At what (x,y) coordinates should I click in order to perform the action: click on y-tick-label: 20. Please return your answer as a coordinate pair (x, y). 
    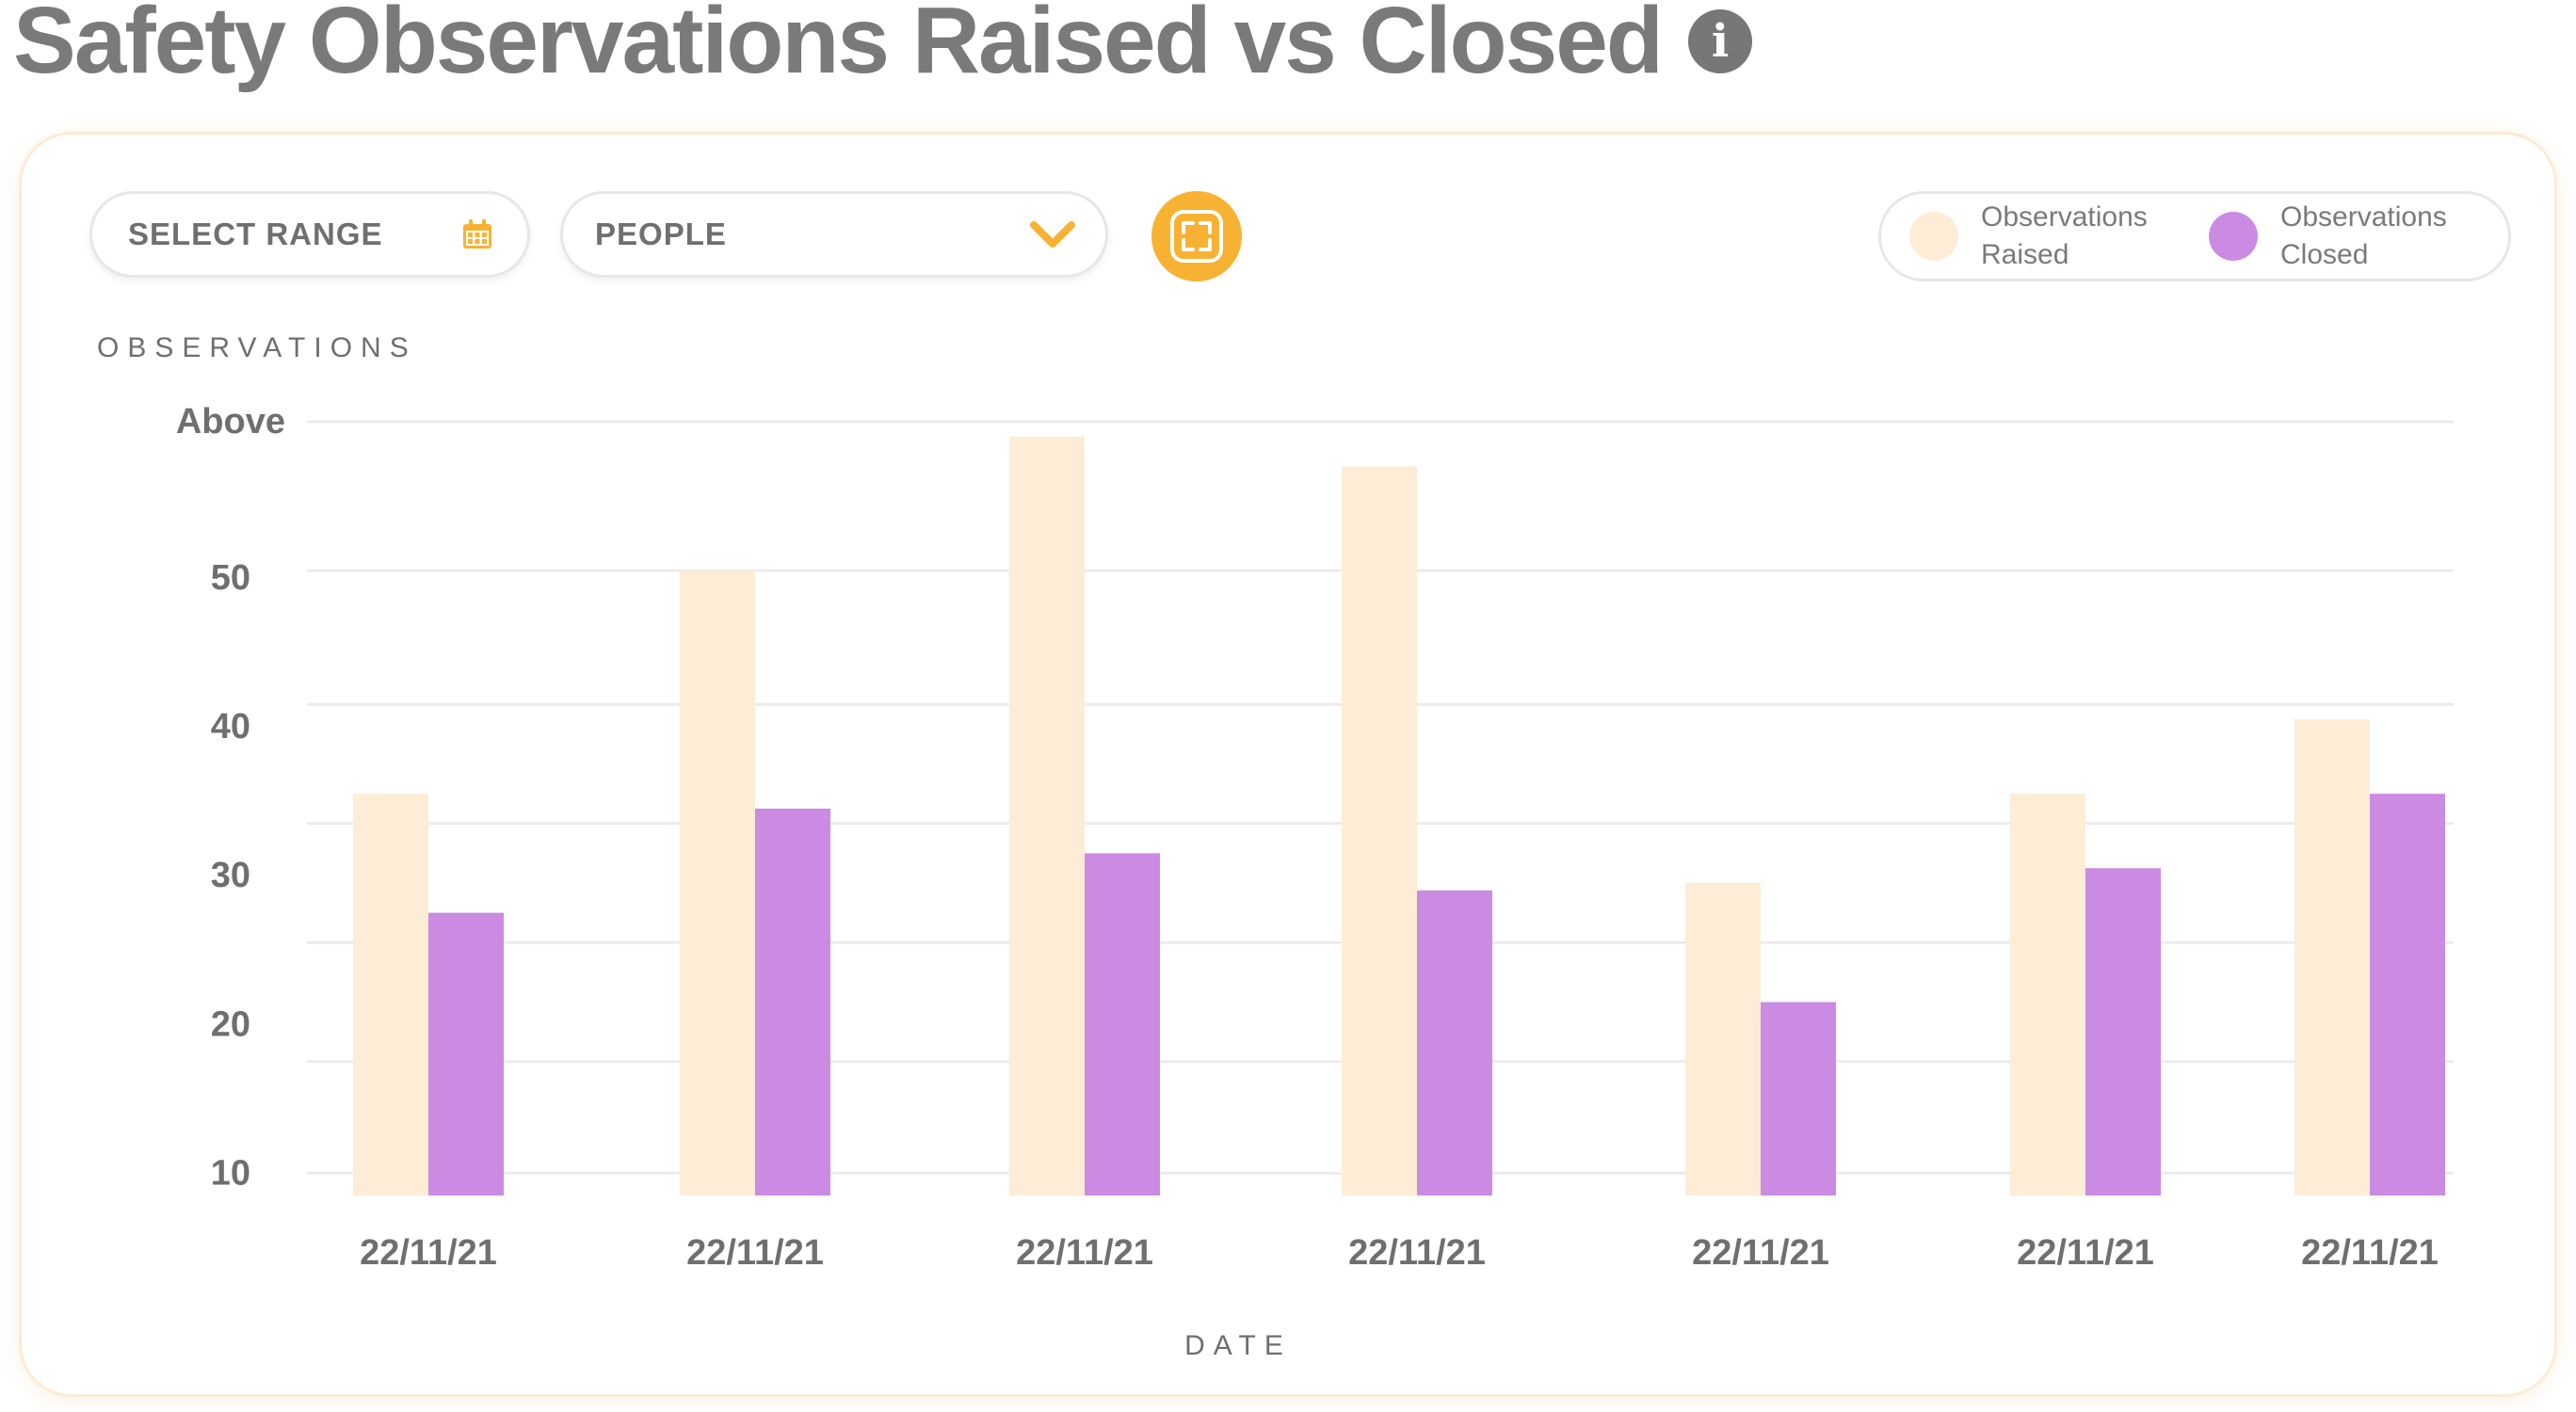
    Looking at the image, I should click on (230, 1024).